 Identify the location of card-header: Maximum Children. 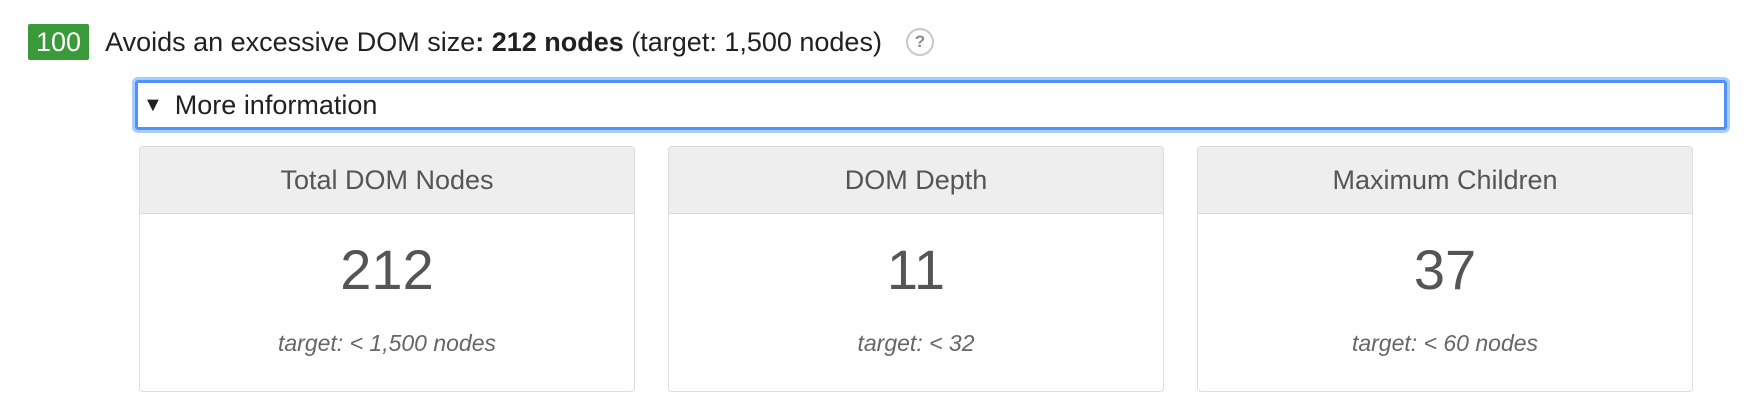
(1445, 180).